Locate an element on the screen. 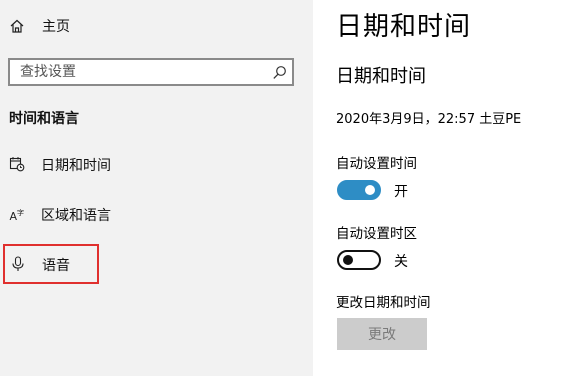 This screenshot has height=376, width=577. home-icon is located at coordinates (17, 26).